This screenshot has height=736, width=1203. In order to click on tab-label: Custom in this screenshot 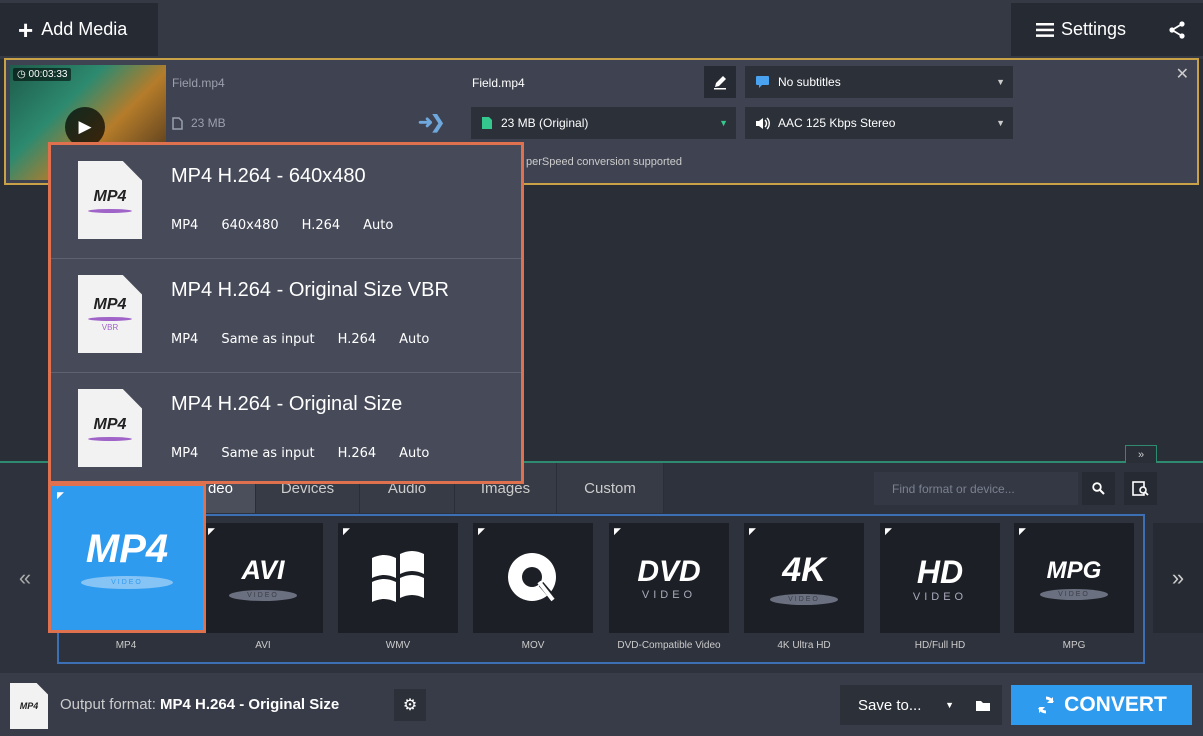, I will do `click(610, 488)`.